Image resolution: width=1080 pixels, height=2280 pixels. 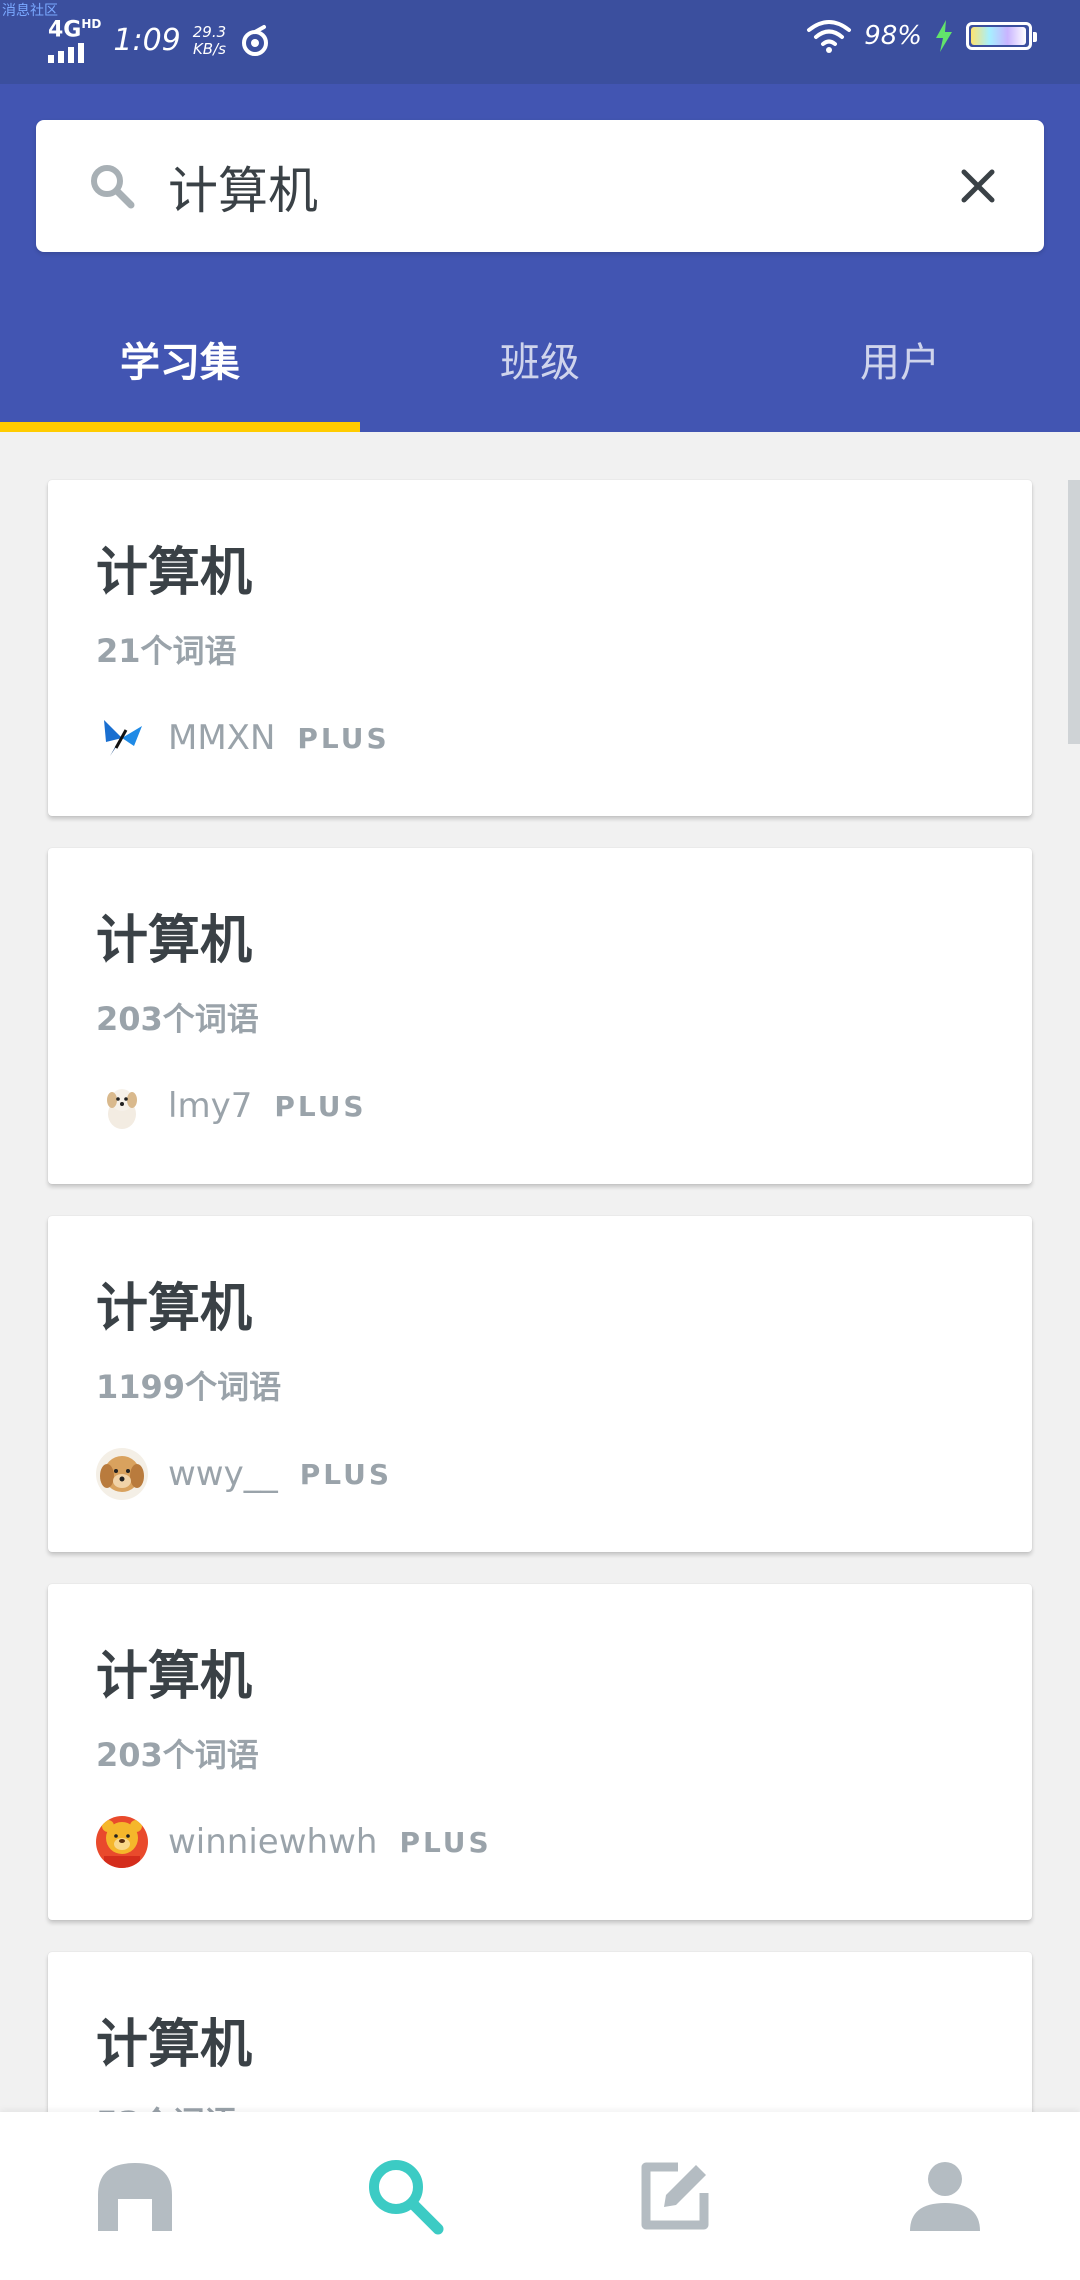 What do you see at coordinates (893, 36) in the screenshot?
I see `battery-percent: 98%` at bounding box center [893, 36].